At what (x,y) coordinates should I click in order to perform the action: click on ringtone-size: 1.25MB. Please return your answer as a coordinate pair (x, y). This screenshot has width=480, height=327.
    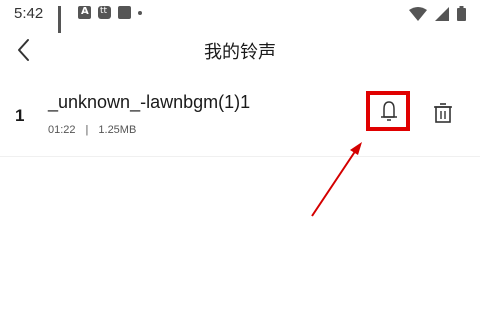
    Looking at the image, I should click on (117, 130).